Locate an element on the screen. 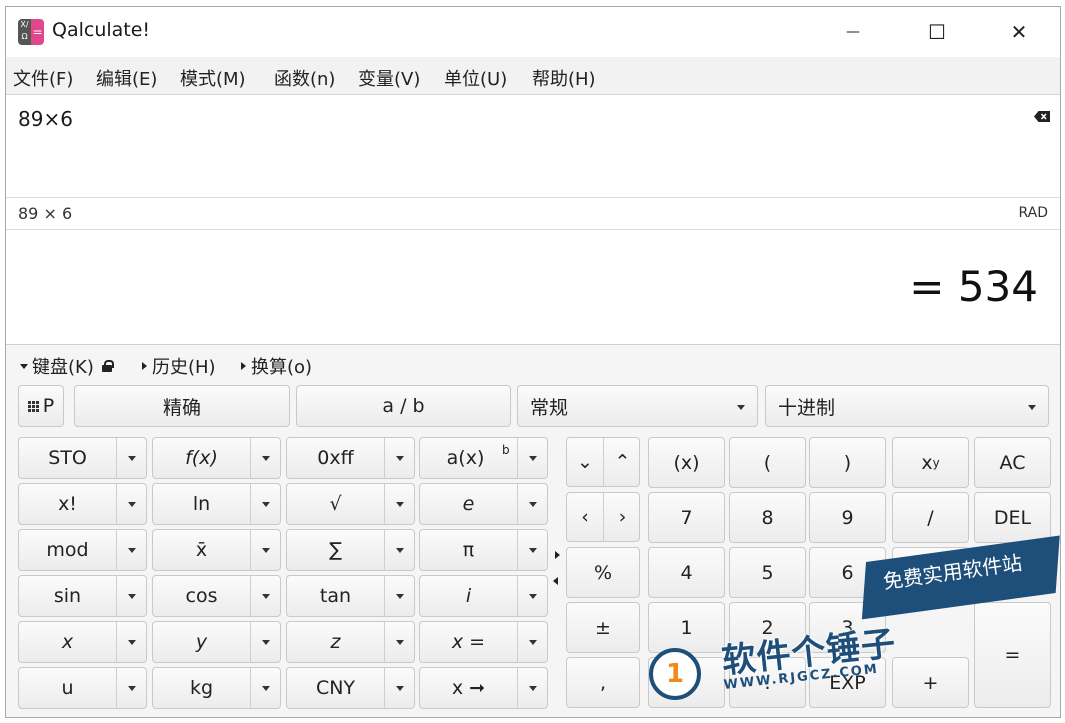 This screenshot has height=723, width=1065. sum-key: ∑ is located at coordinates (350, 550).